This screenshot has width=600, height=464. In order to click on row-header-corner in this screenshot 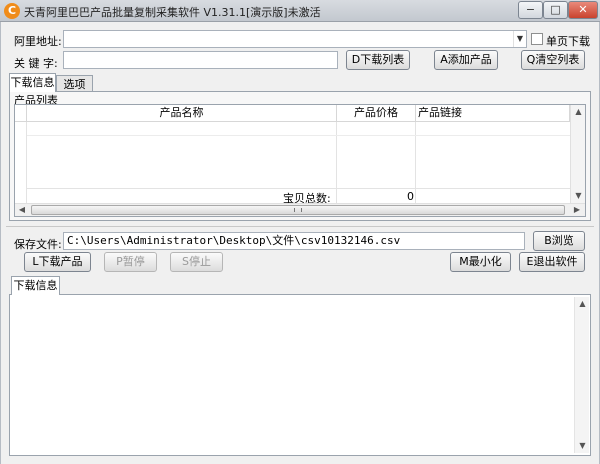, I will do `click(21, 113)`.